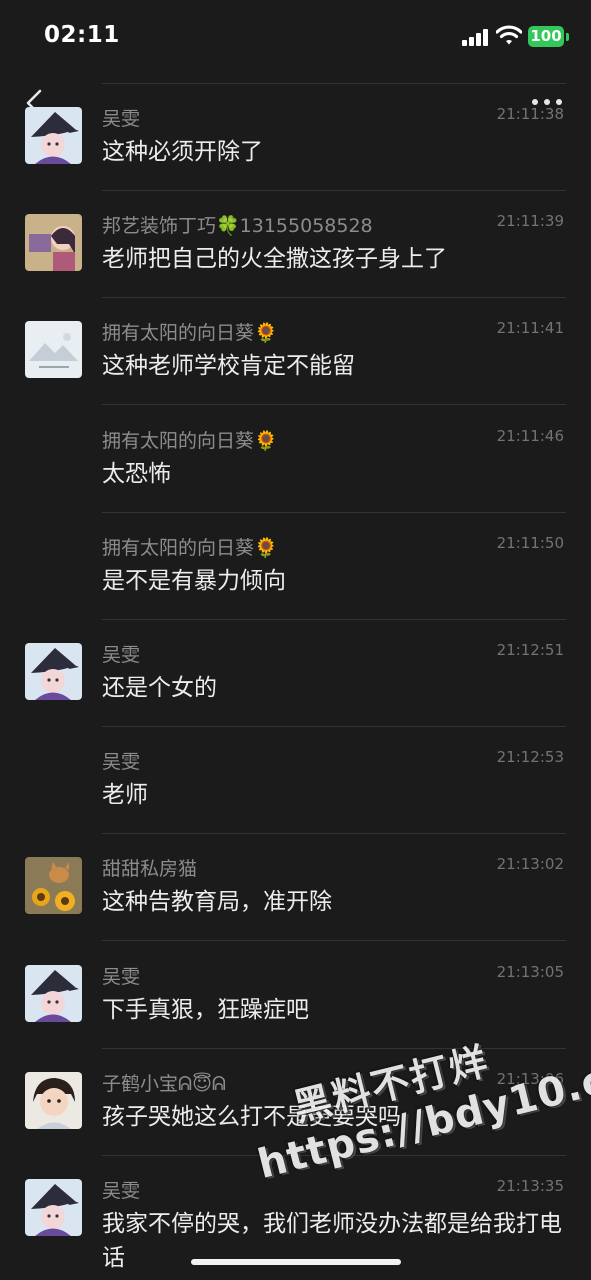  Describe the element at coordinates (194, 580) in the screenshot. I see `message-text: 是不是有暴力倾向` at that location.